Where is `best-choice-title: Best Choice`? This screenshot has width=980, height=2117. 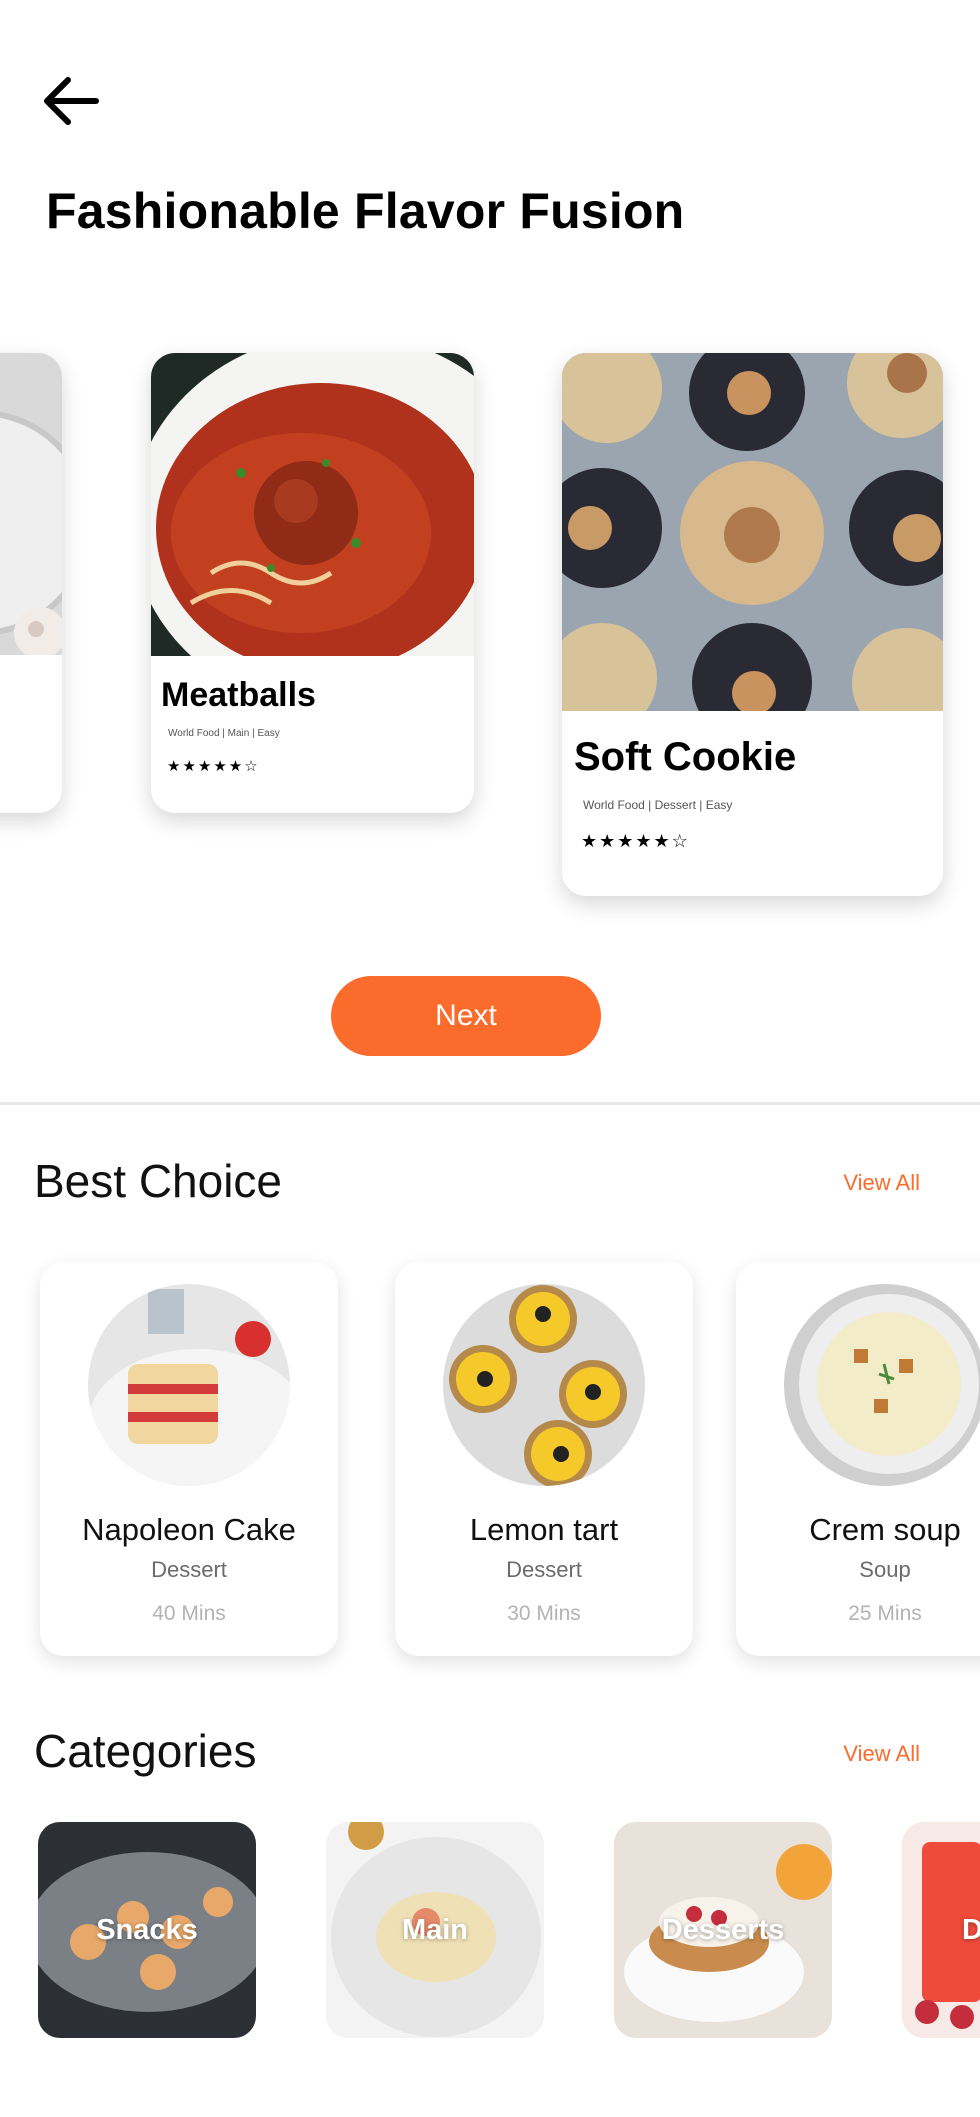
best-choice-title: Best Choice is located at coordinates (158, 1181).